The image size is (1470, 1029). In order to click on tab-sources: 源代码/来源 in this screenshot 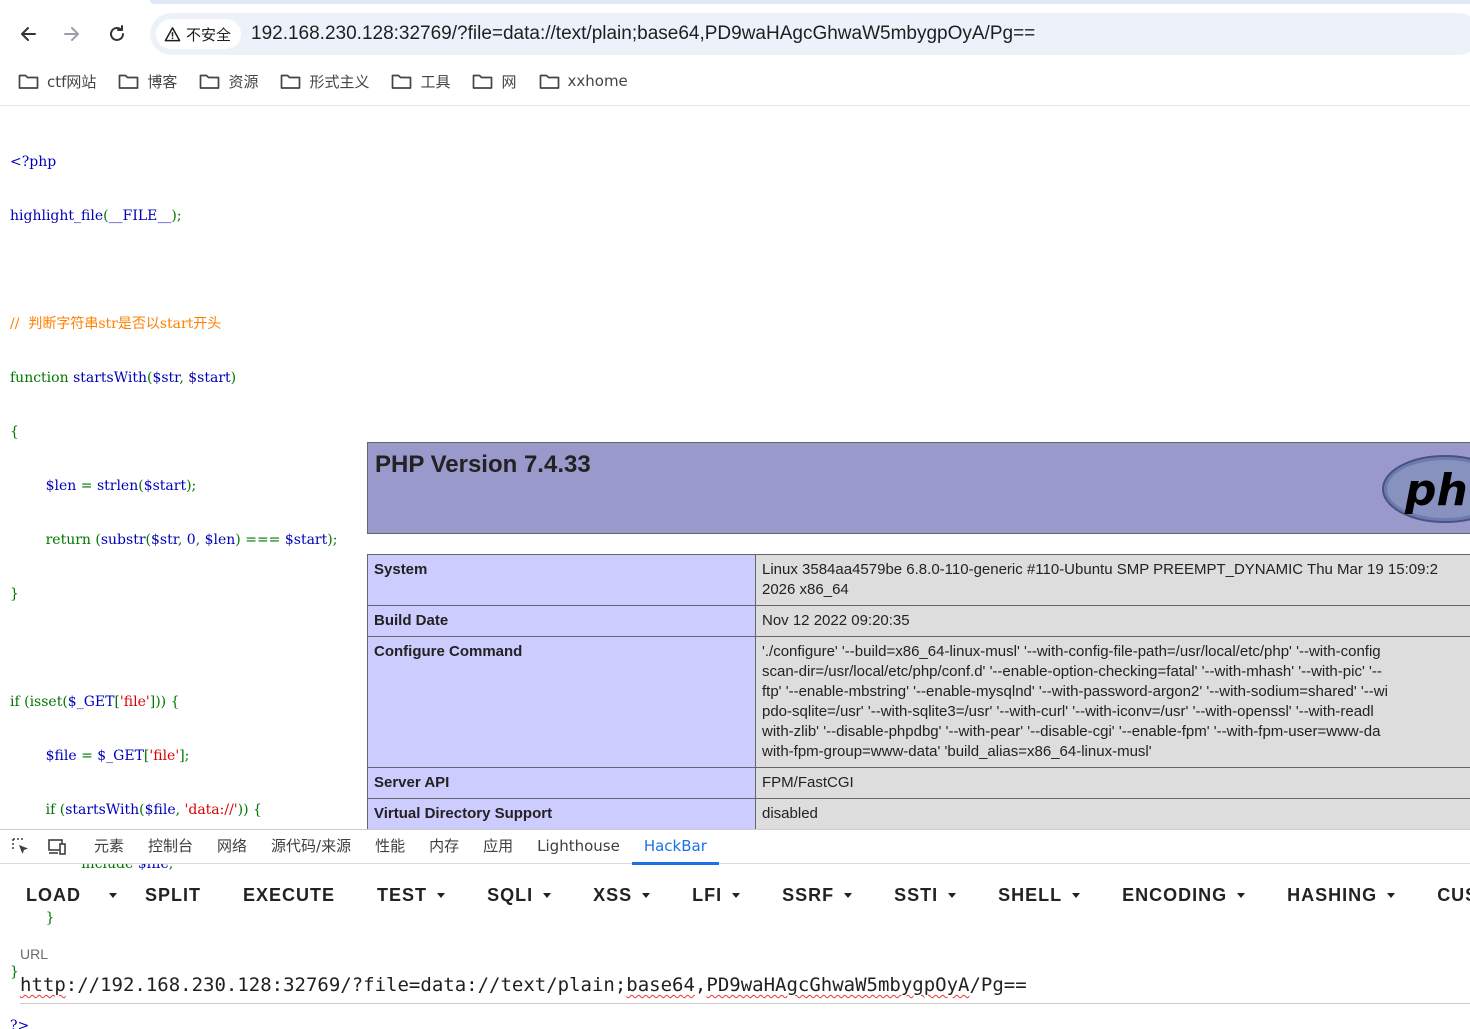, I will do `click(311, 846)`.